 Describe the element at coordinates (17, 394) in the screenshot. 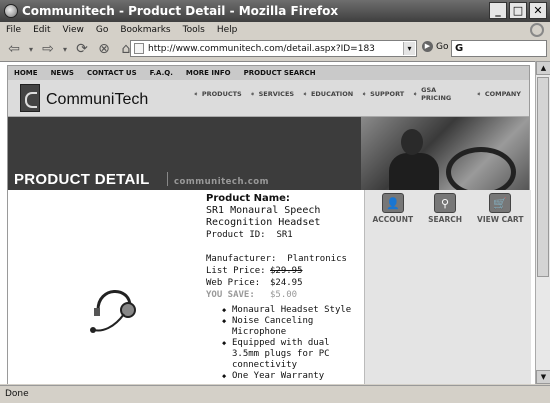

I see `status-text: Done` at that location.